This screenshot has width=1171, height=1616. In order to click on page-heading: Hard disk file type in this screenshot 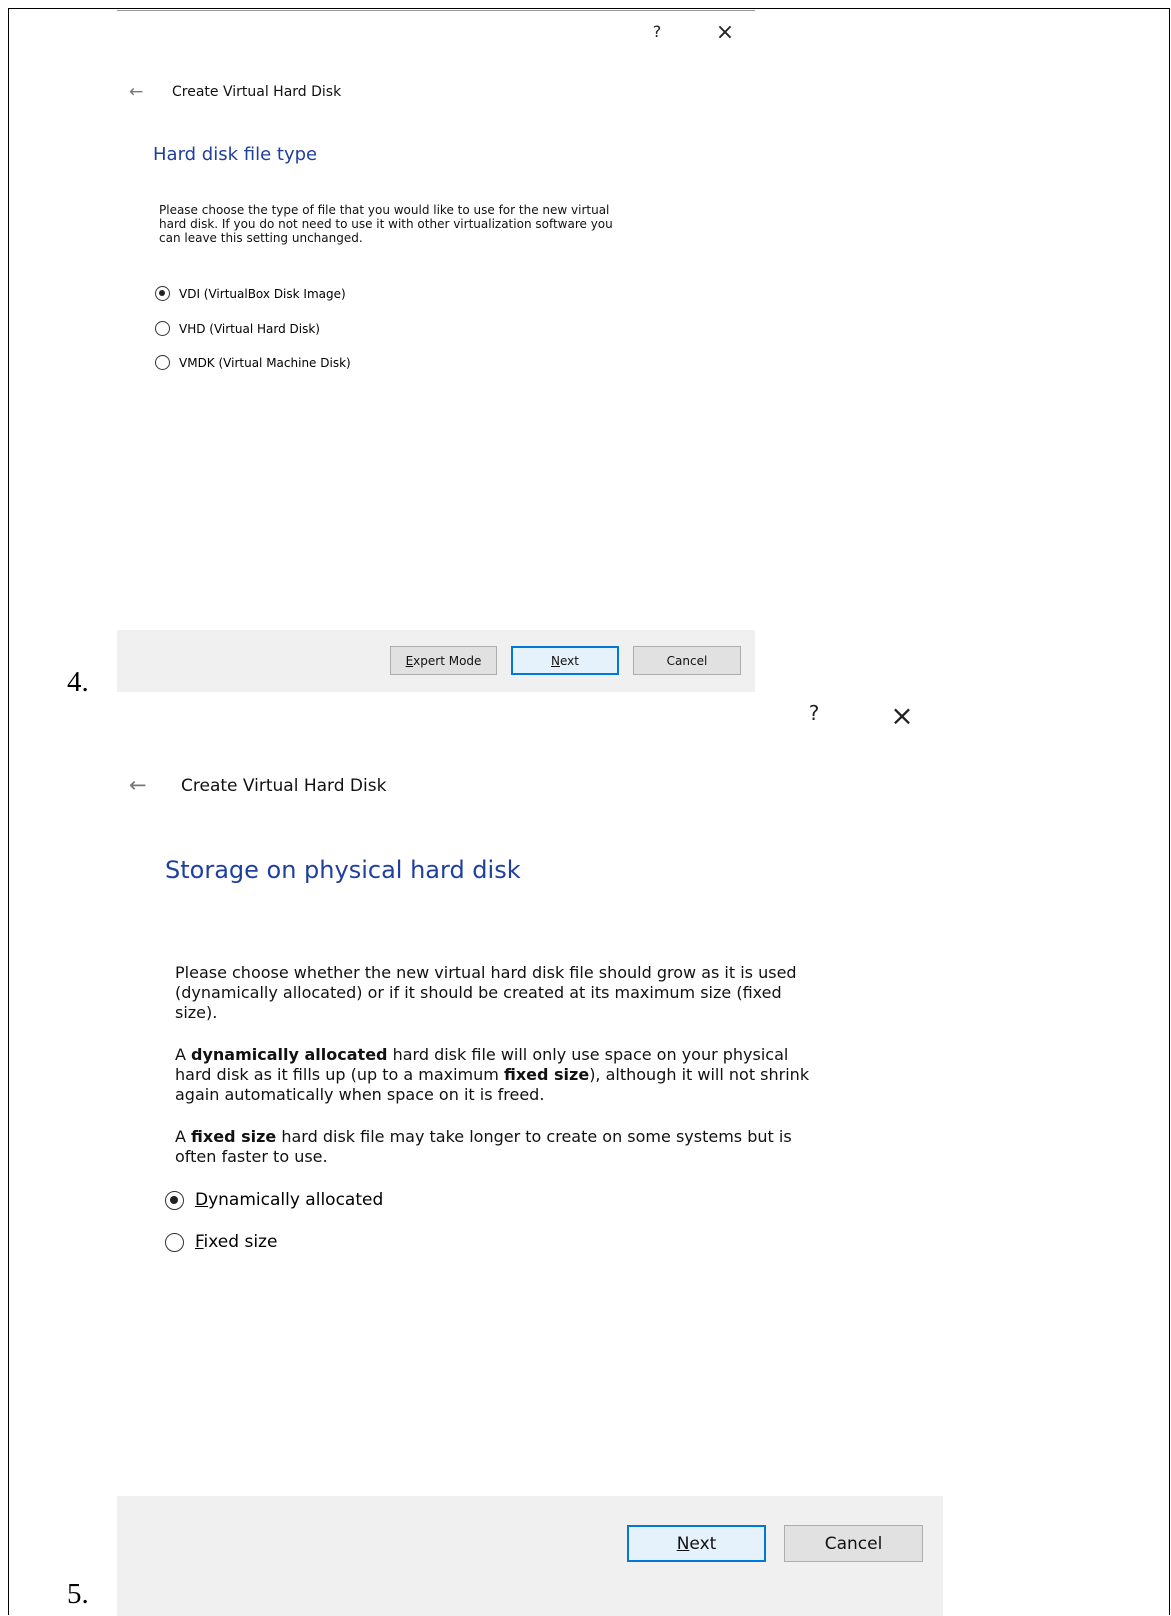, I will do `click(235, 154)`.